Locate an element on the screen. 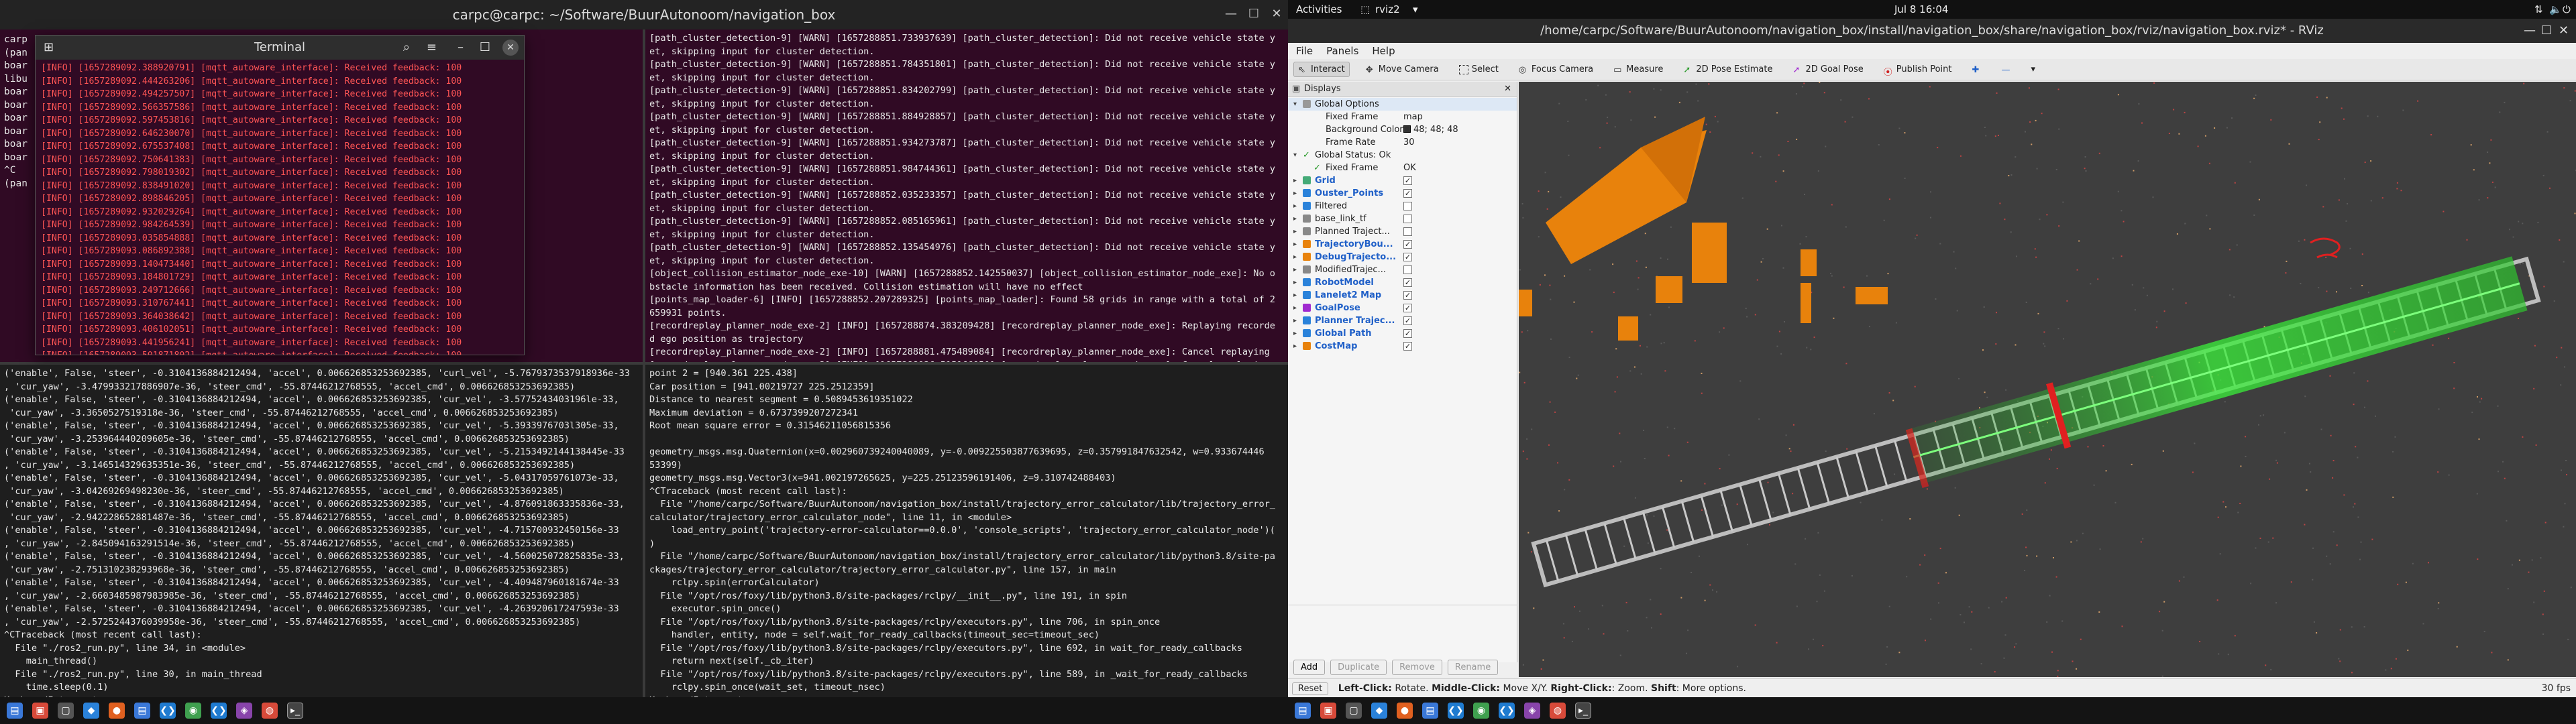 This screenshot has height=724, width=2576. tool-publish-point: ⦿ Publish Point is located at coordinates (1918, 70).